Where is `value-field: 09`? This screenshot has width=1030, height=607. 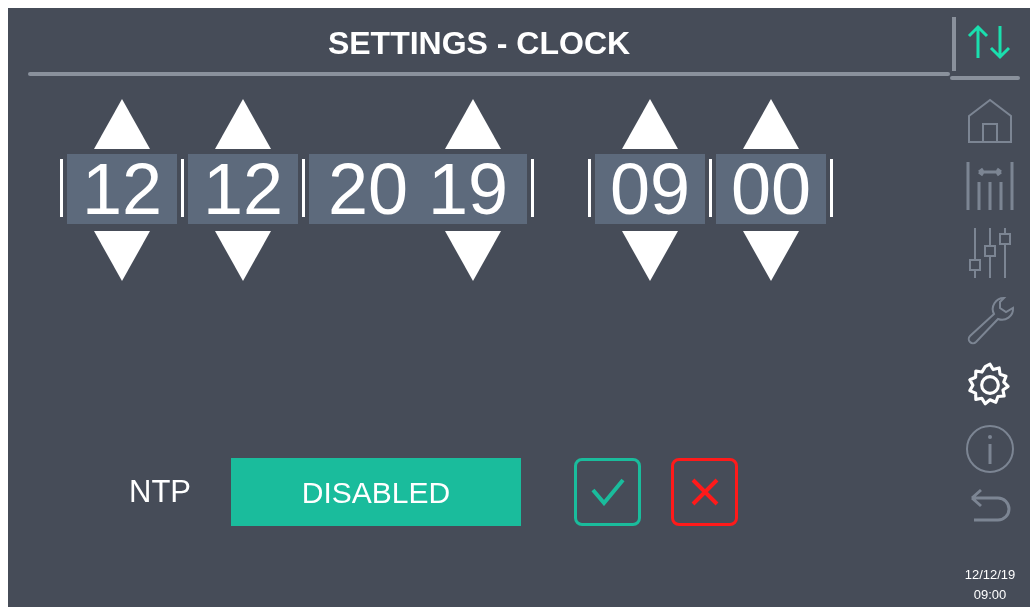
value-field: 09 is located at coordinates (650, 189).